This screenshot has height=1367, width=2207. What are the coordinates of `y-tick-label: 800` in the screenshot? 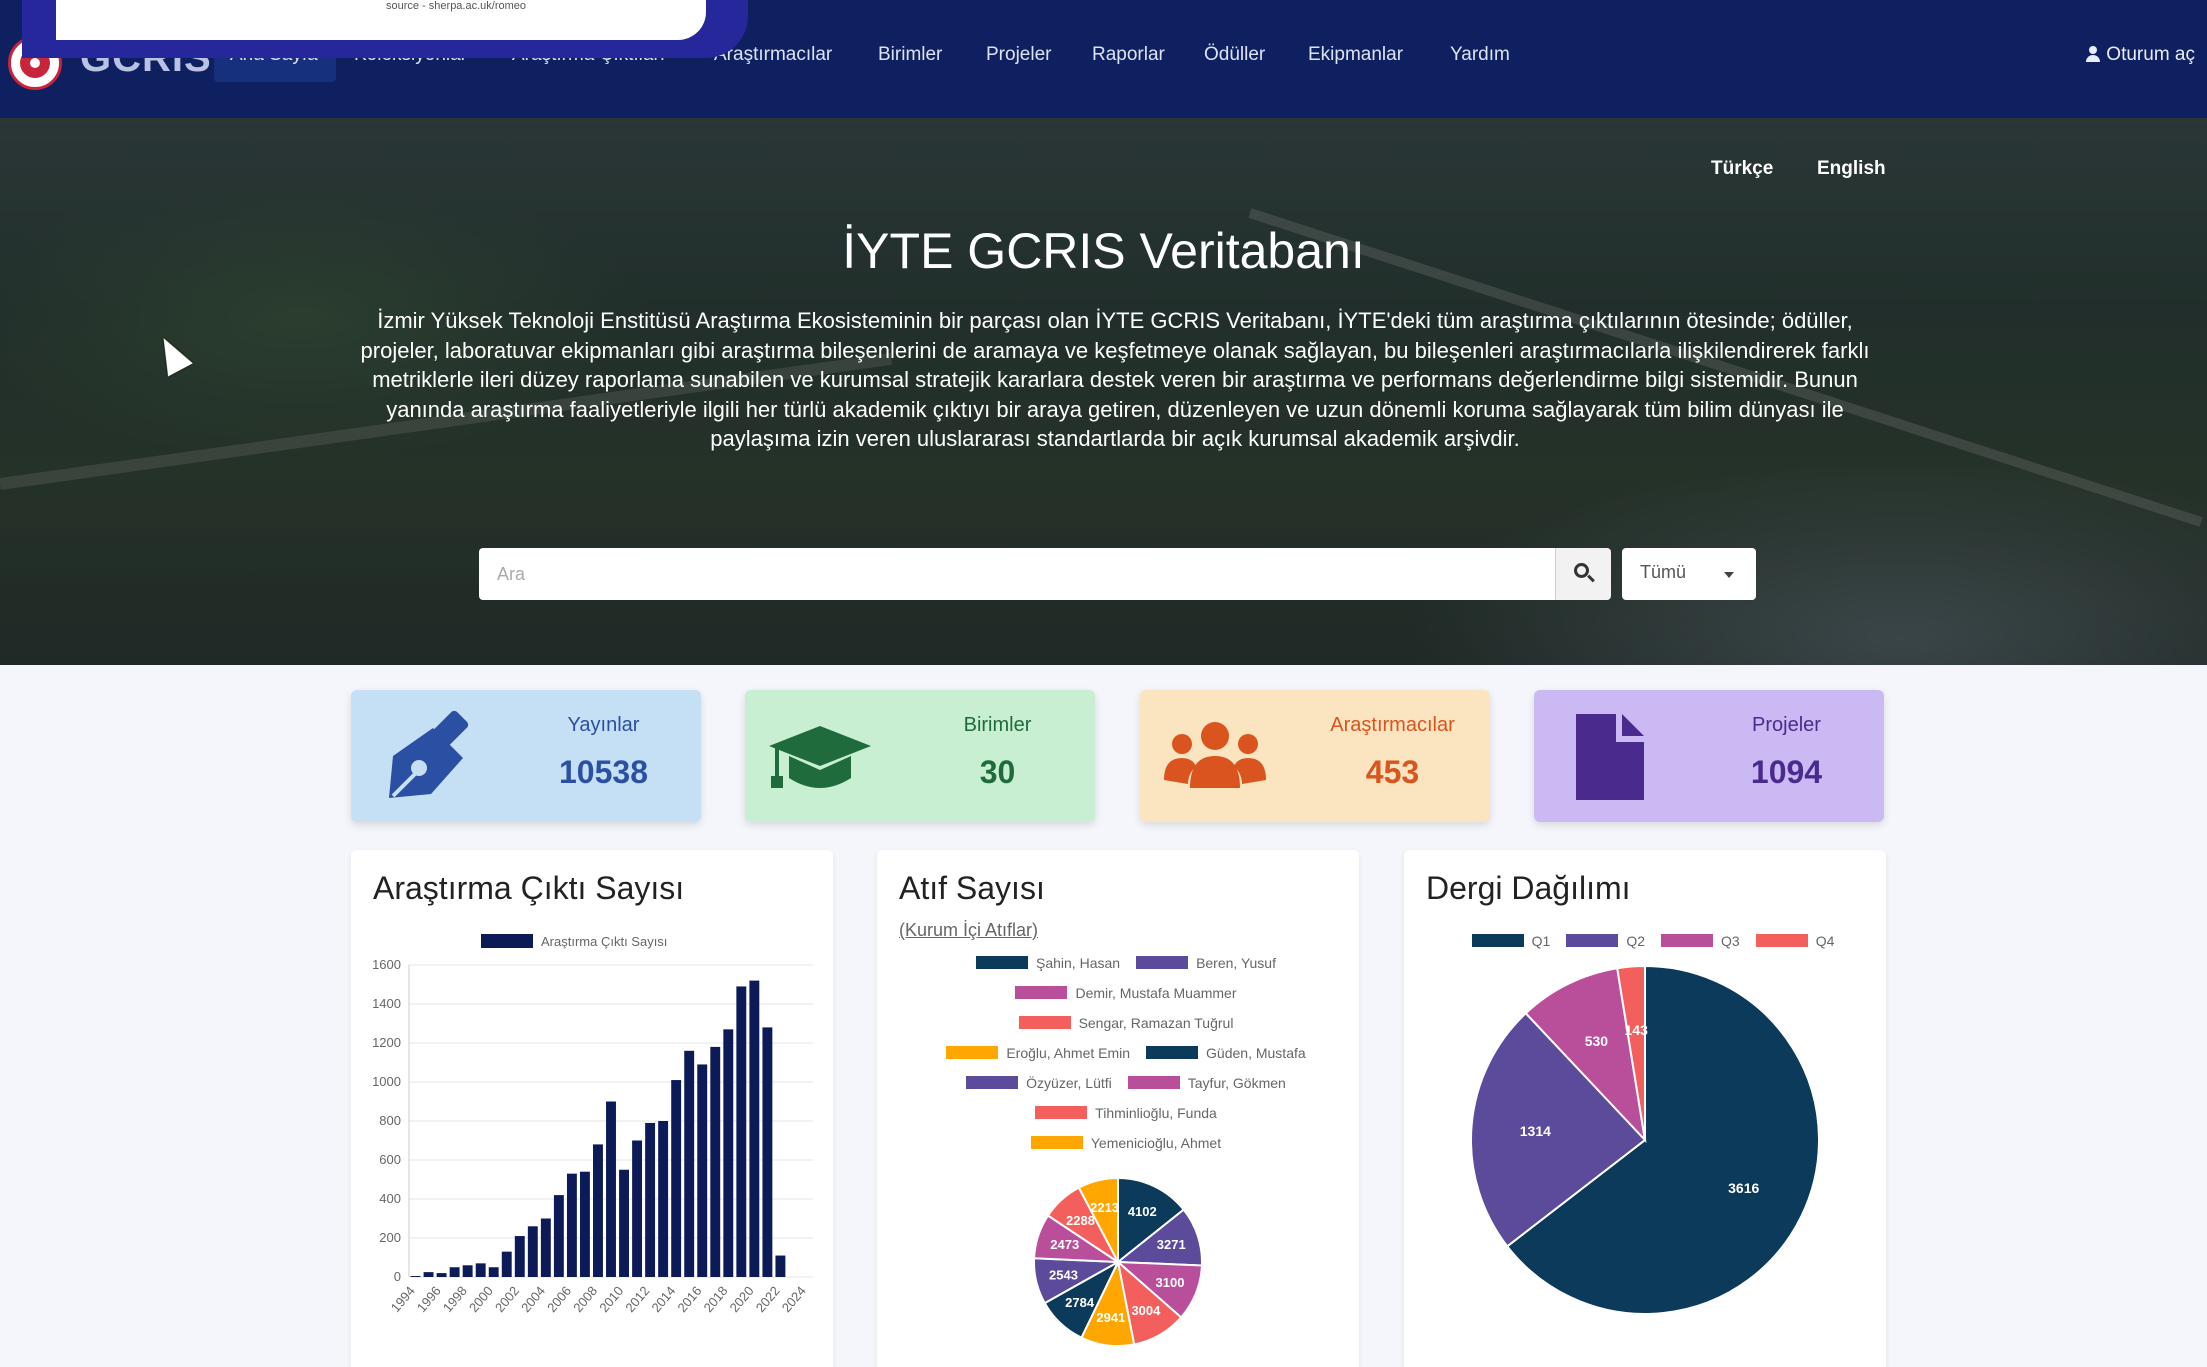 It's located at (390, 1120).